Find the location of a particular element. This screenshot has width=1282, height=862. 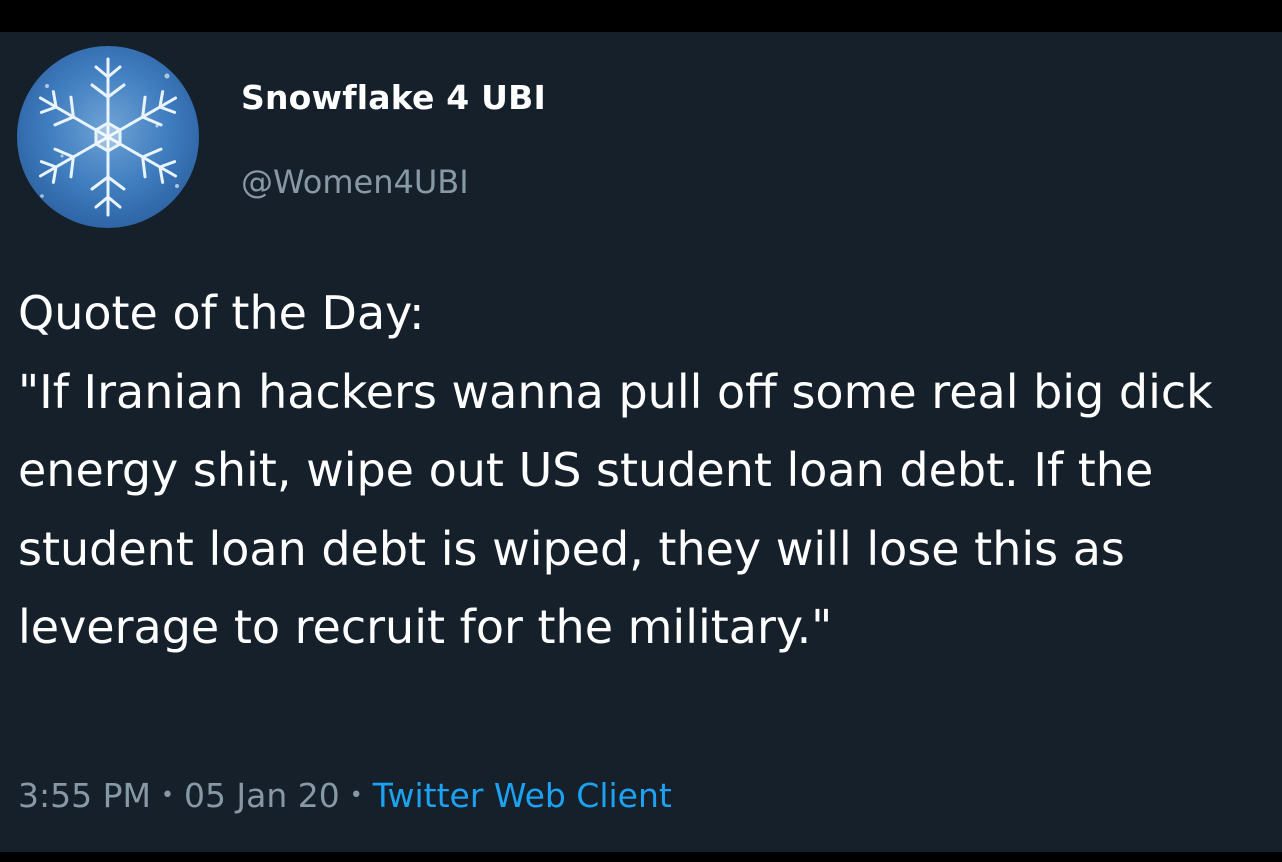

bottom-letterbox is located at coordinates (641, 857).